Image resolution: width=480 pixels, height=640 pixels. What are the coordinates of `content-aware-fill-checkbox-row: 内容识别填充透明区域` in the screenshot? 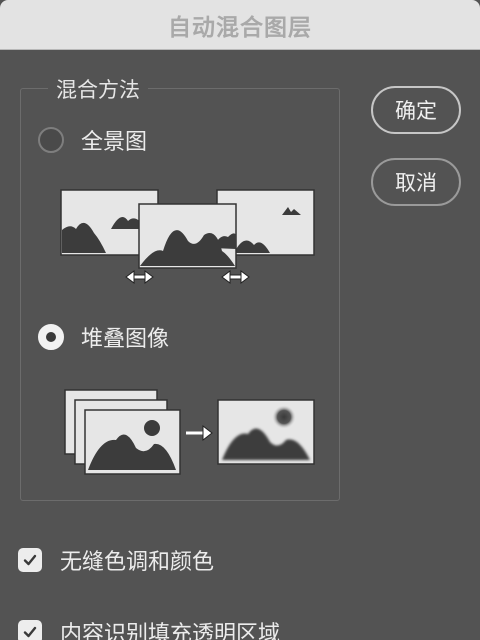 It's located at (149, 628).